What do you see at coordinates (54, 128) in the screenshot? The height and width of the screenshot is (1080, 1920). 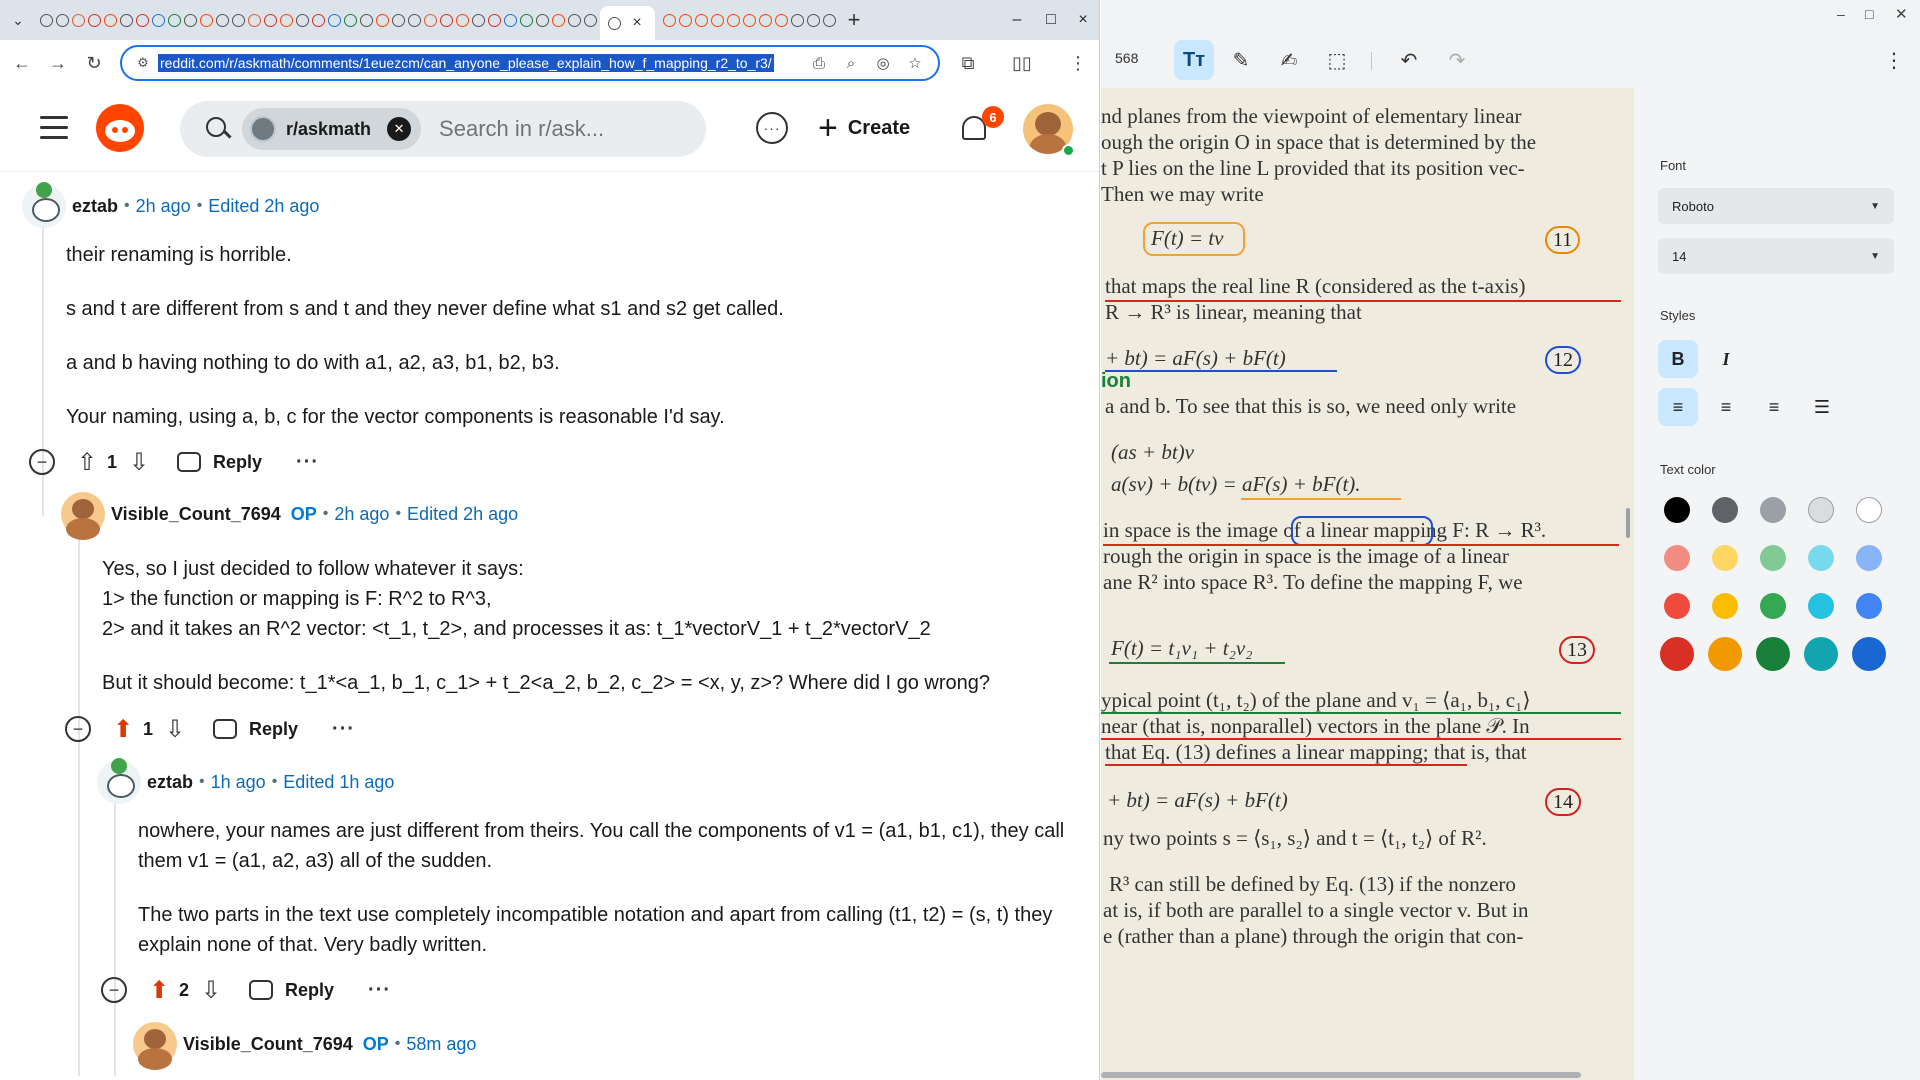 I see `hamburger-menu-icon` at bounding box center [54, 128].